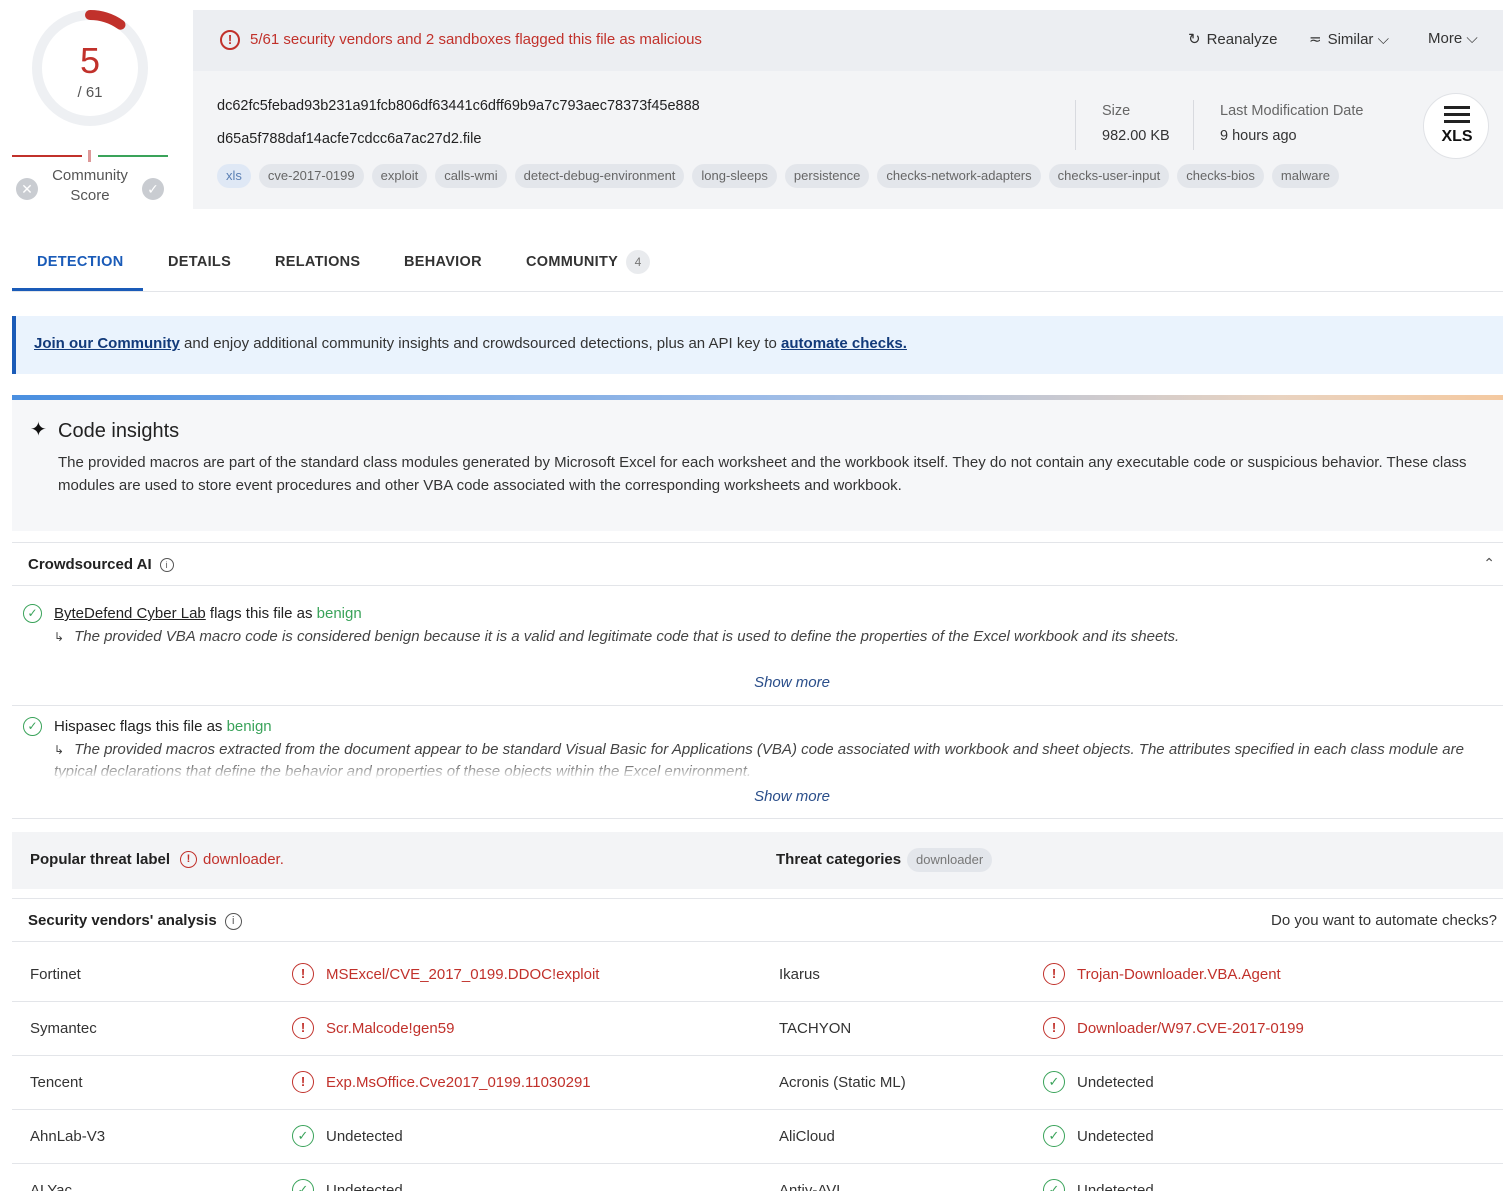 The height and width of the screenshot is (1191, 1503). What do you see at coordinates (38, 430) in the screenshot?
I see `sparkle-icon: ✦` at bounding box center [38, 430].